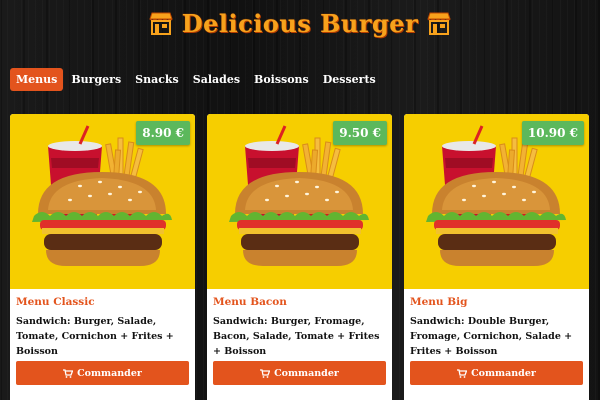 This screenshot has height=400, width=600. What do you see at coordinates (360, 133) in the screenshot?
I see `price-badge: 9.50 €` at bounding box center [360, 133].